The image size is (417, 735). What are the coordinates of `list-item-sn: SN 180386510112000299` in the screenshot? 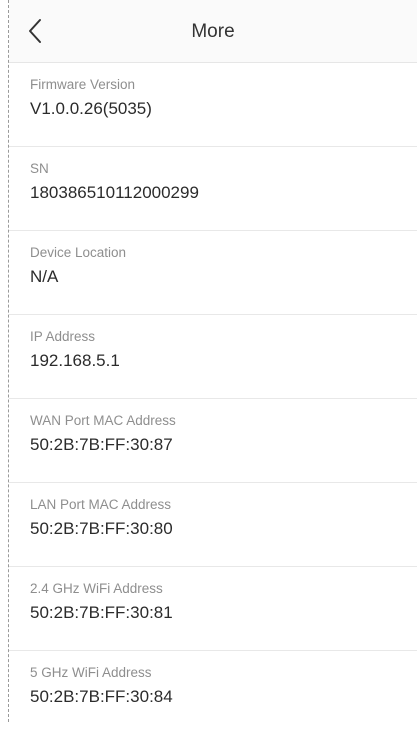 It's located at (213, 189).